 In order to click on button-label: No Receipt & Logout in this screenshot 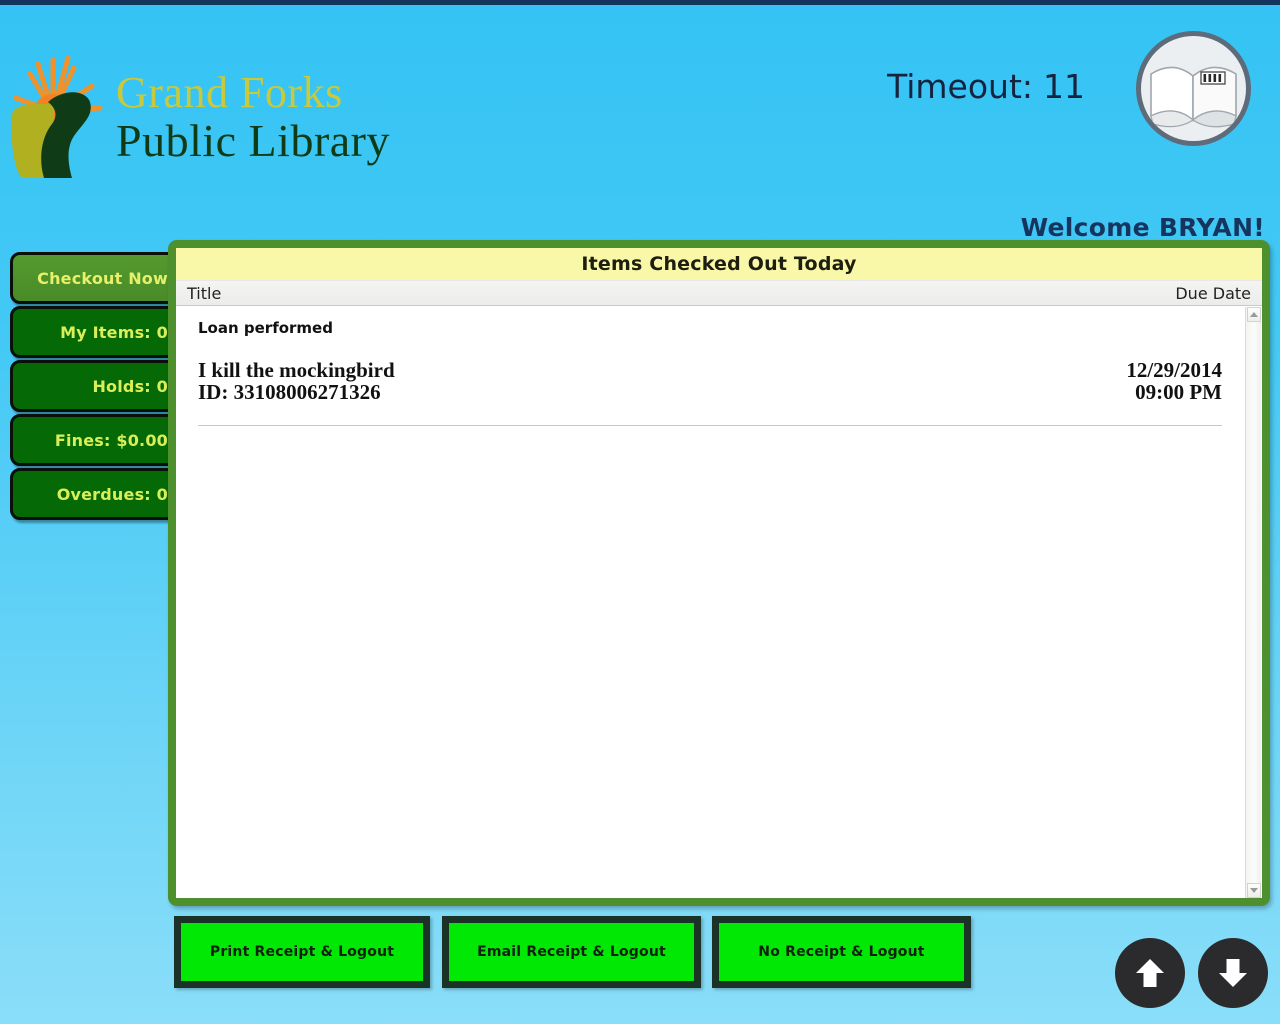, I will do `click(841, 952)`.